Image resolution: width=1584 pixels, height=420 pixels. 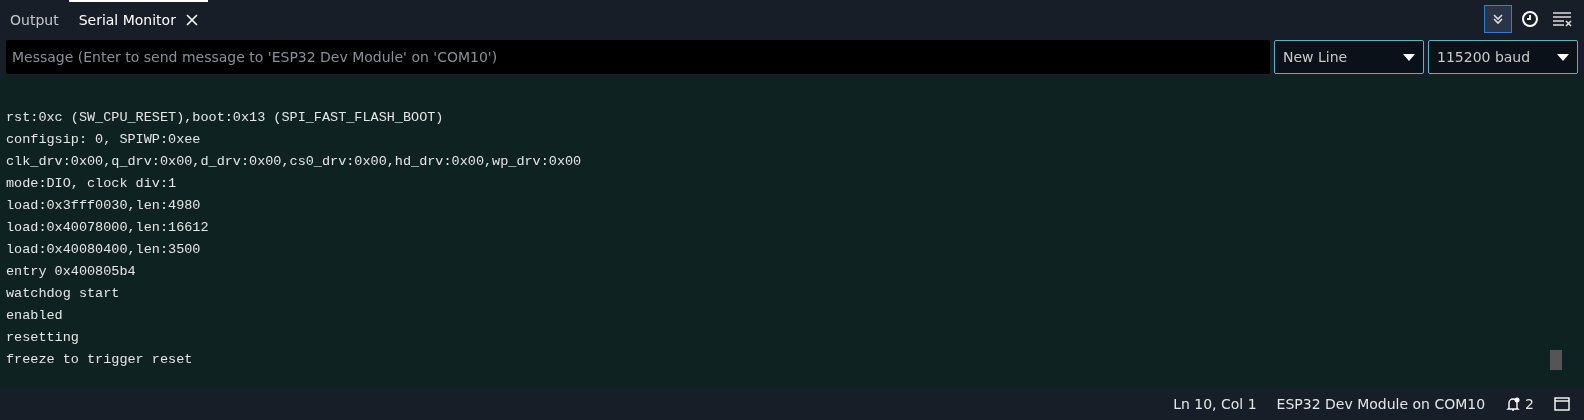 I want to click on output-line: load:0x3fff0030,len:4980, so click(x=103, y=206).